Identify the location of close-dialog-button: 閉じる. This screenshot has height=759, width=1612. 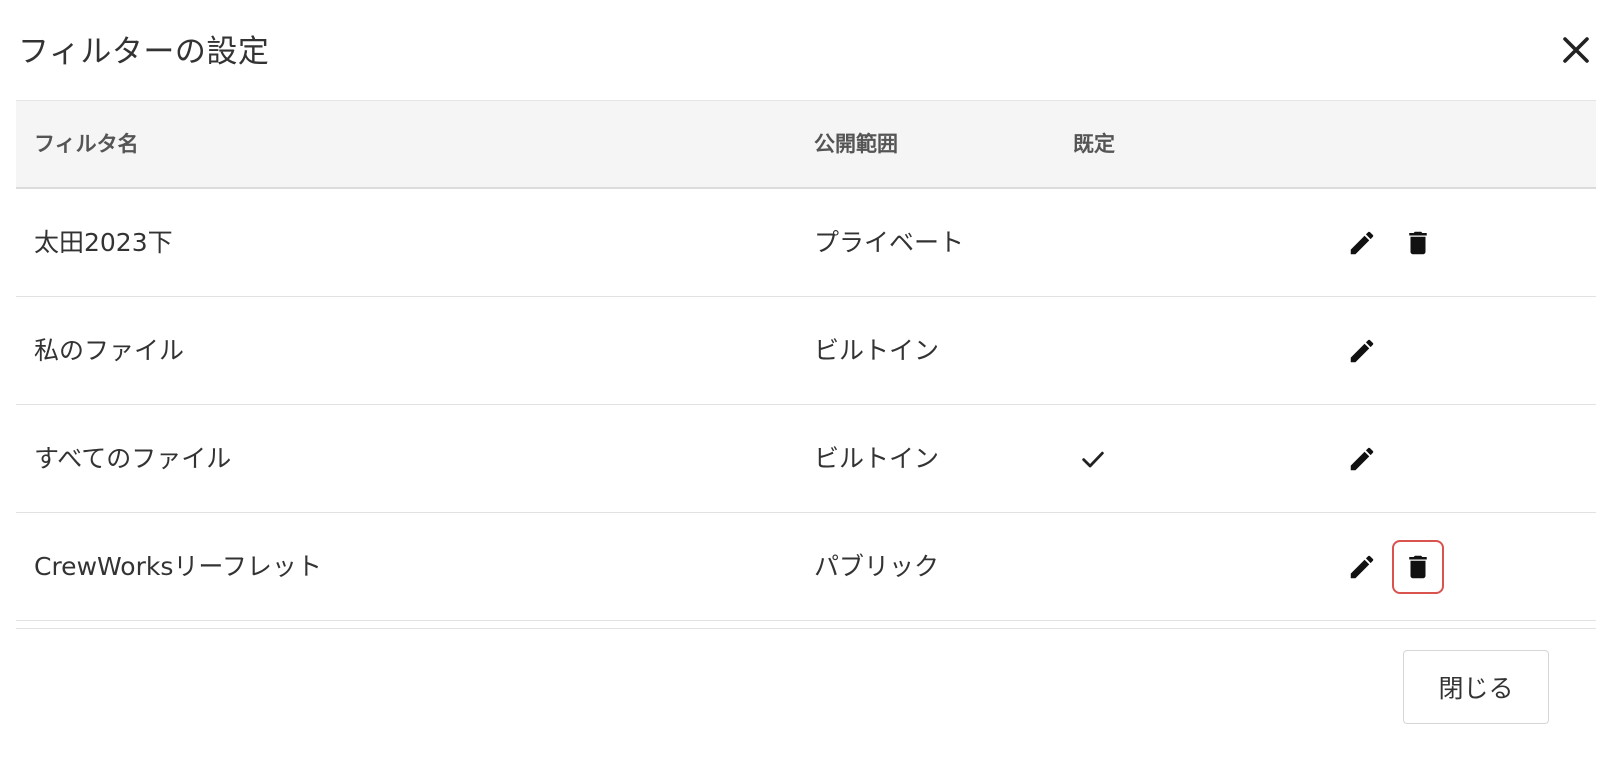
(1476, 687).